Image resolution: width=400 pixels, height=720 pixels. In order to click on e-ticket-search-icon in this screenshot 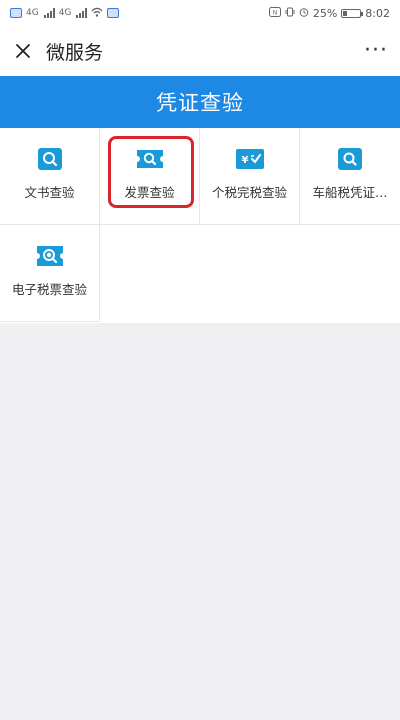, I will do `click(50, 256)`.